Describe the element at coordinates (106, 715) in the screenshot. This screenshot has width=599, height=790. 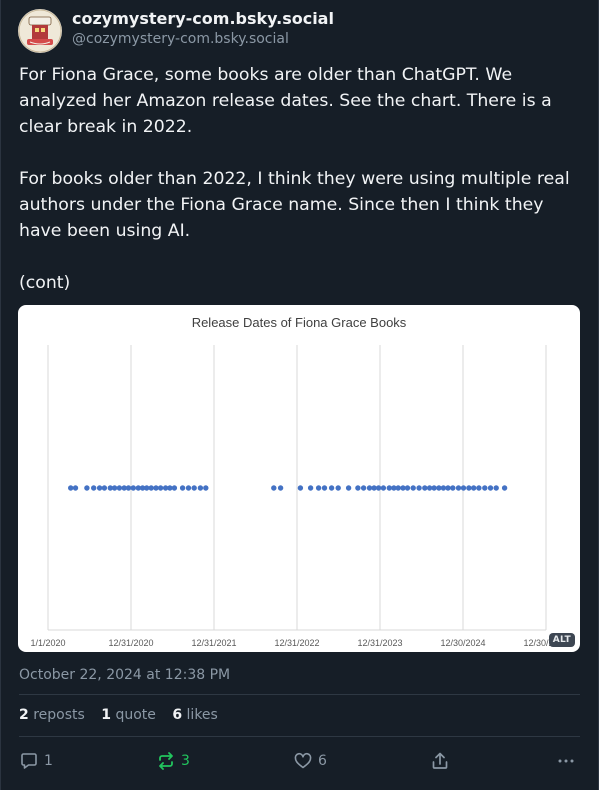
I see `quotes-count: 1` at that location.